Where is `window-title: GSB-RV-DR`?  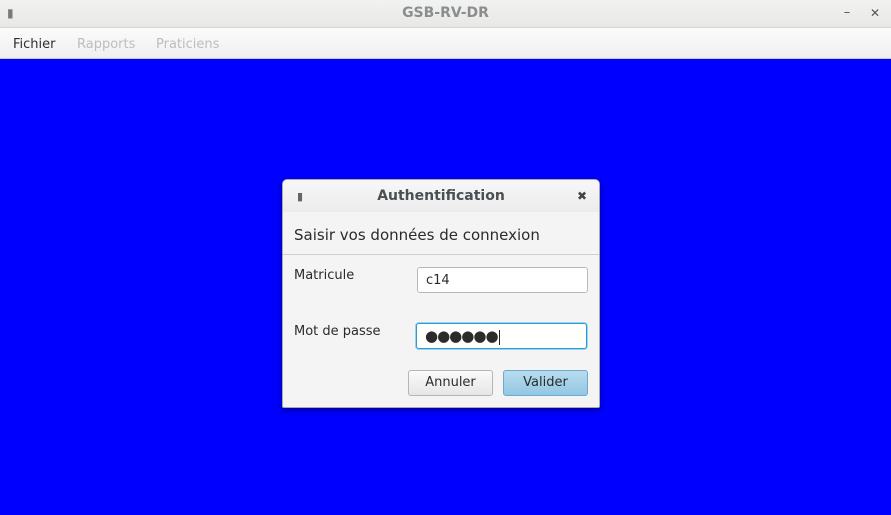
window-title: GSB-RV-DR is located at coordinates (445, 13).